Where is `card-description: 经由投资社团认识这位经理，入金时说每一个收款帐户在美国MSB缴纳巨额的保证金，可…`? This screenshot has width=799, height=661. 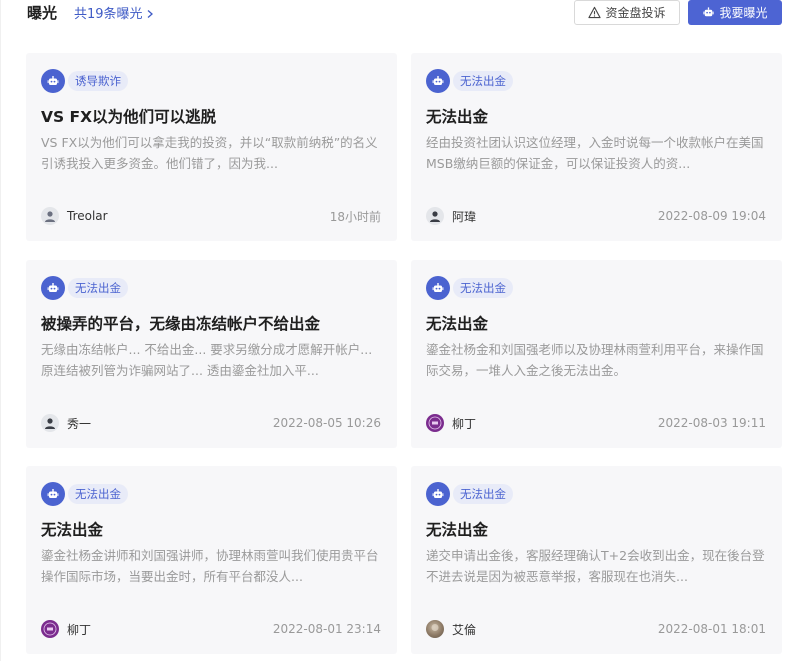 card-description: 经由投资社团认识这位经理，入金时说每一个收款帐户在美国MSB缴纳巨额的保证金，可… is located at coordinates (595, 153).